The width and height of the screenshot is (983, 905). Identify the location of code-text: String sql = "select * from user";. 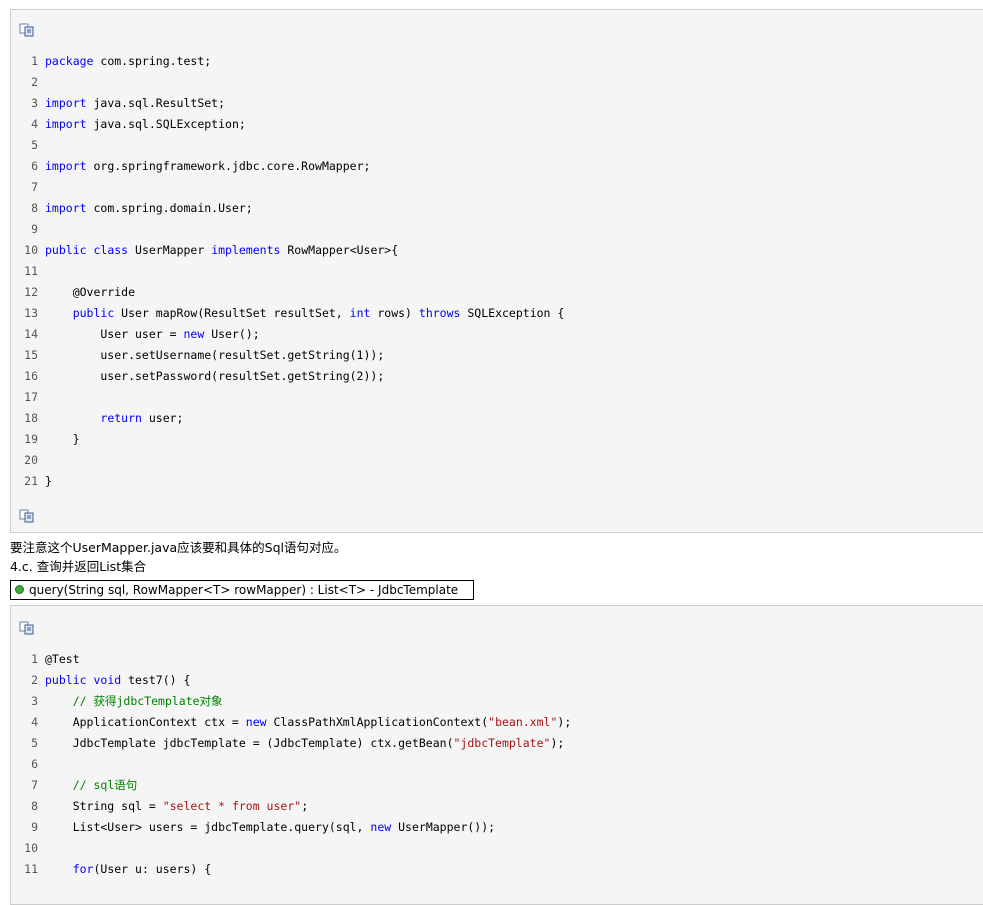
(176, 806).